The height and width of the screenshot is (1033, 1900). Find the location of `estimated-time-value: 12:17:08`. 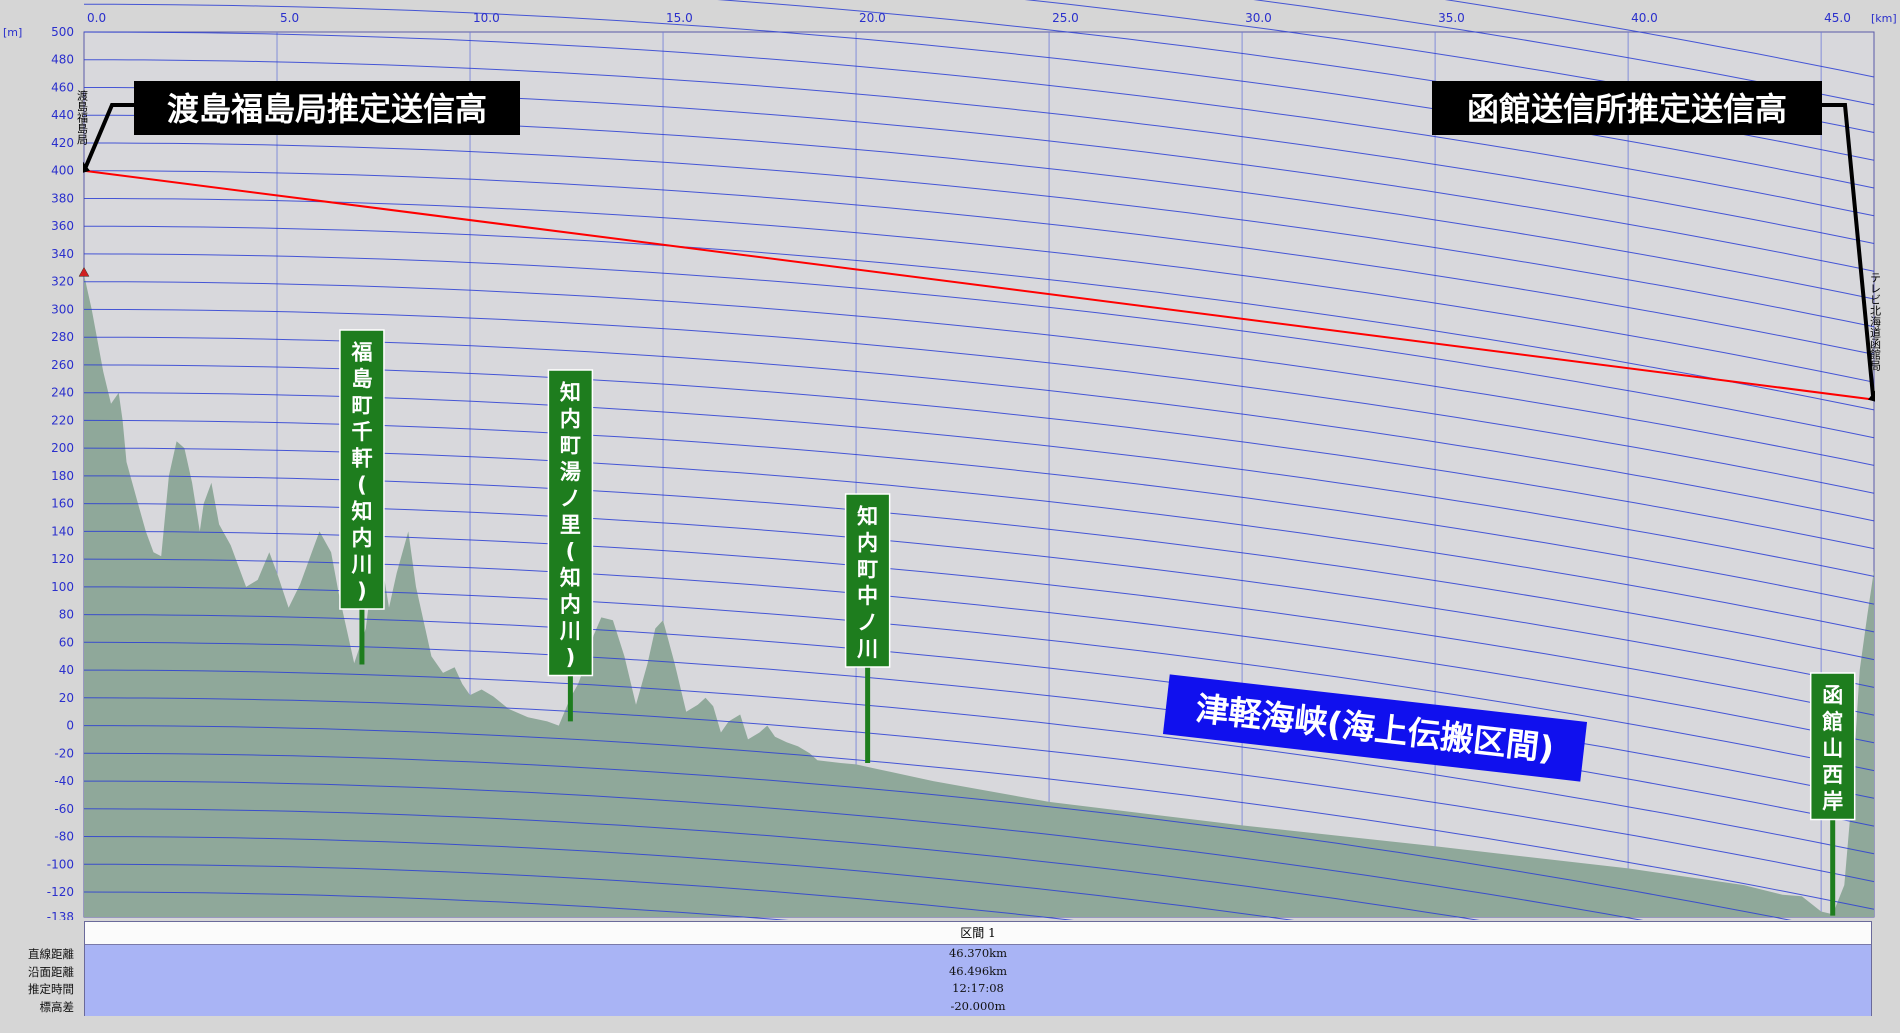

estimated-time-value: 12:17:08 is located at coordinates (978, 988).